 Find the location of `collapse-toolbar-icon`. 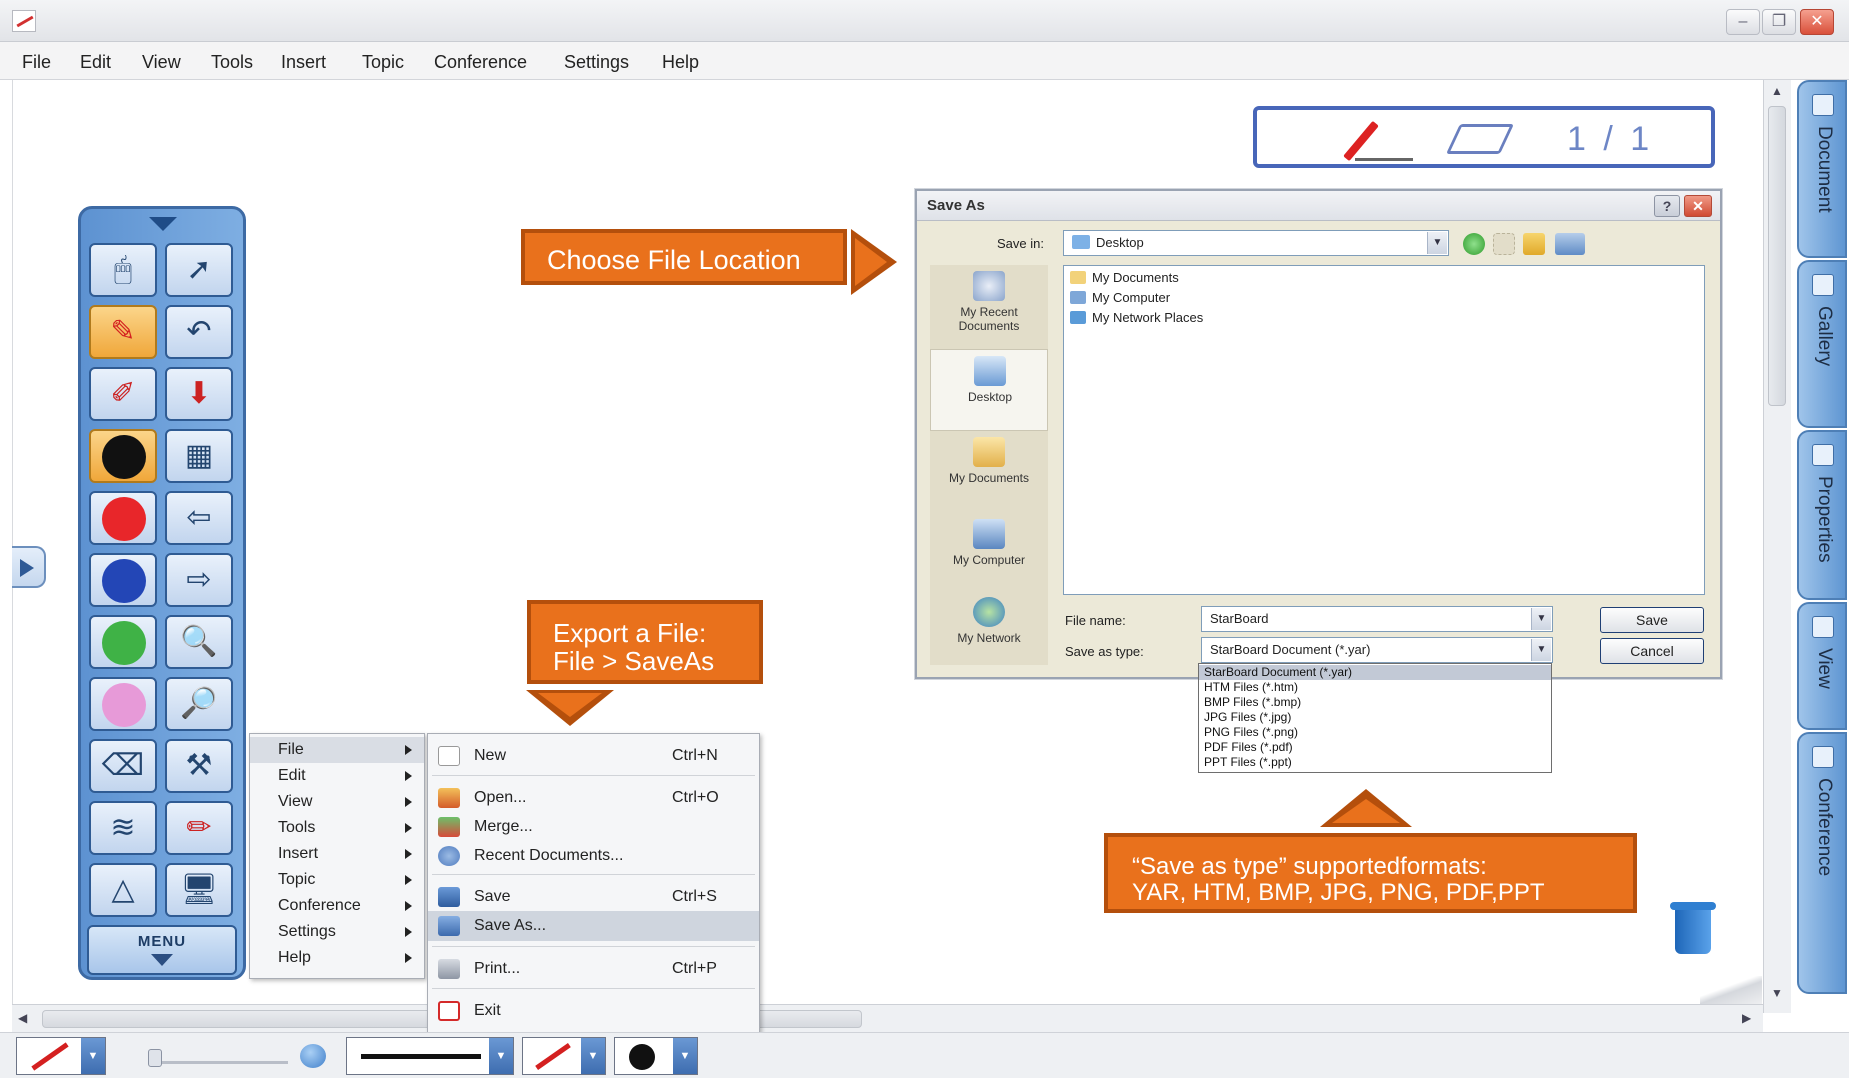

collapse-toolbar-icon is located at coordinates (163, 224).